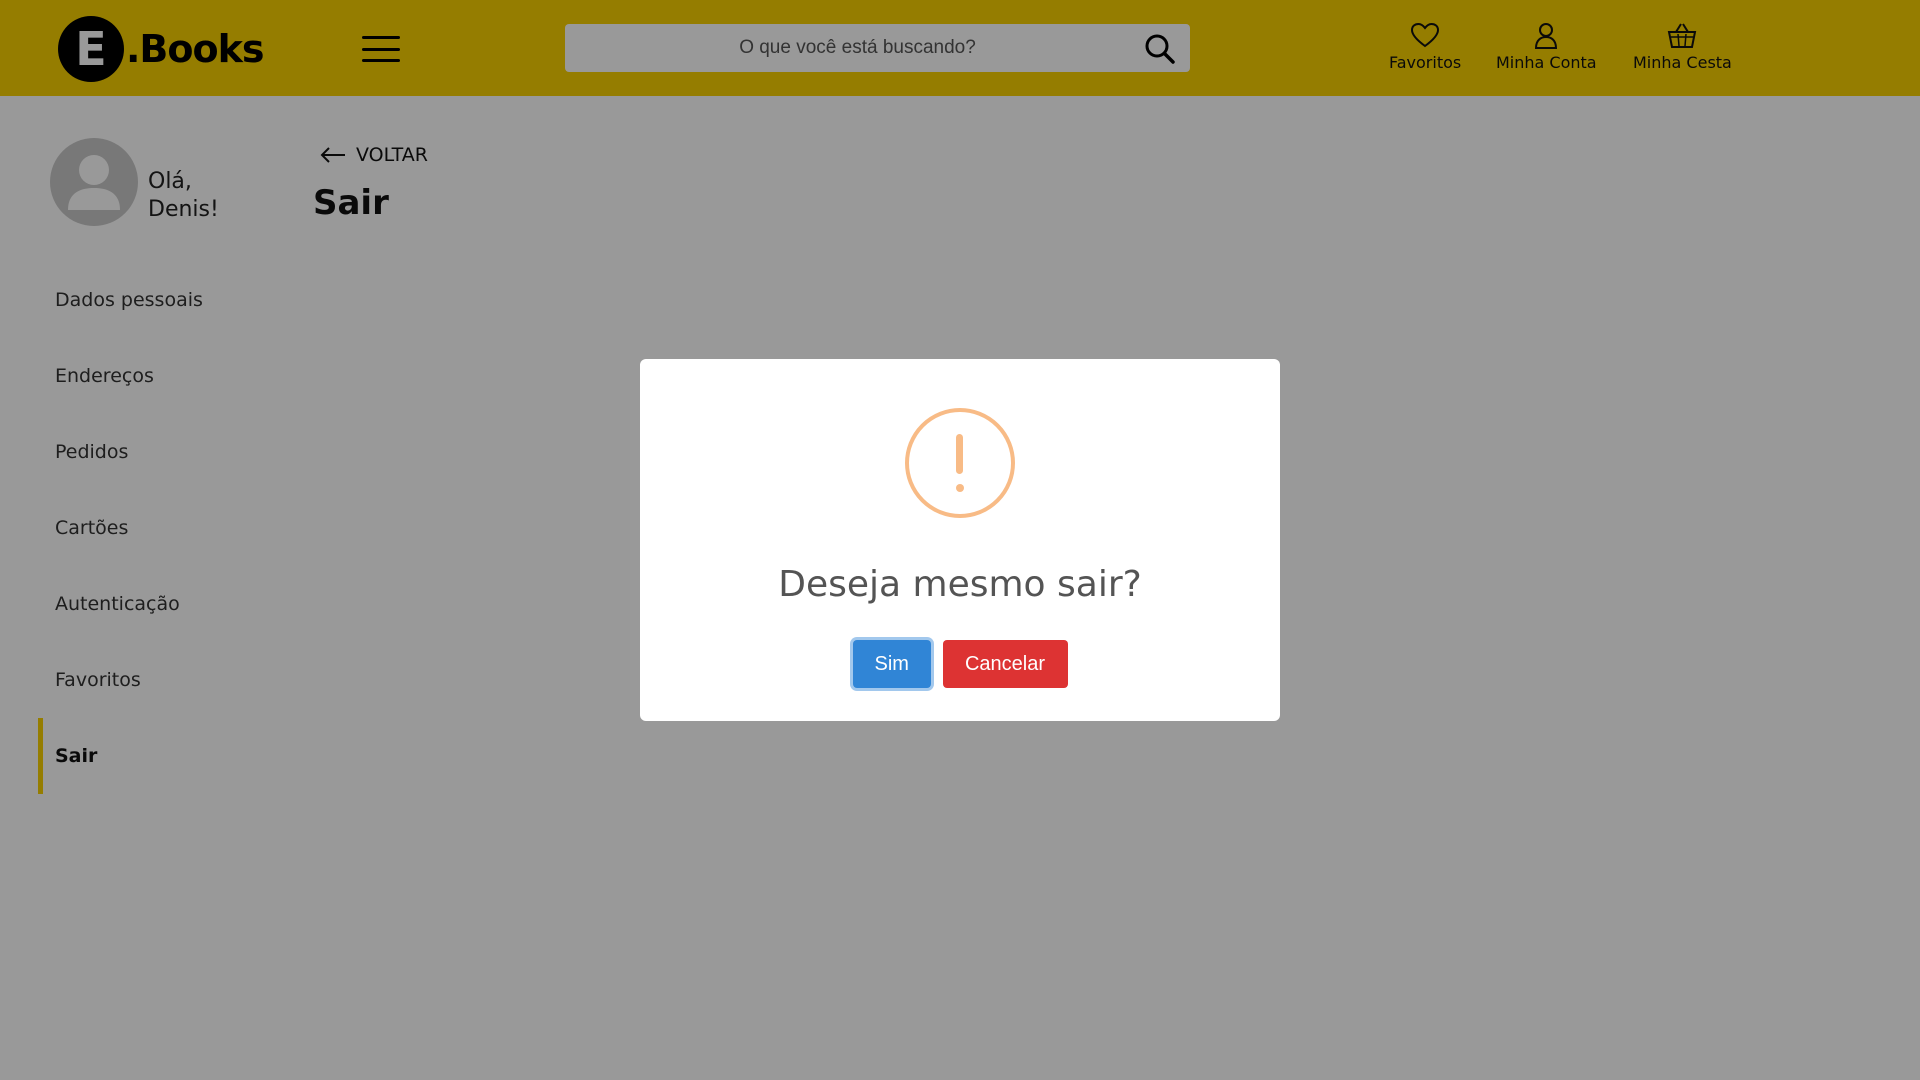  Describe the element at coordinates (960, 463) in the screenshot. I see `warning-icon` at that location.